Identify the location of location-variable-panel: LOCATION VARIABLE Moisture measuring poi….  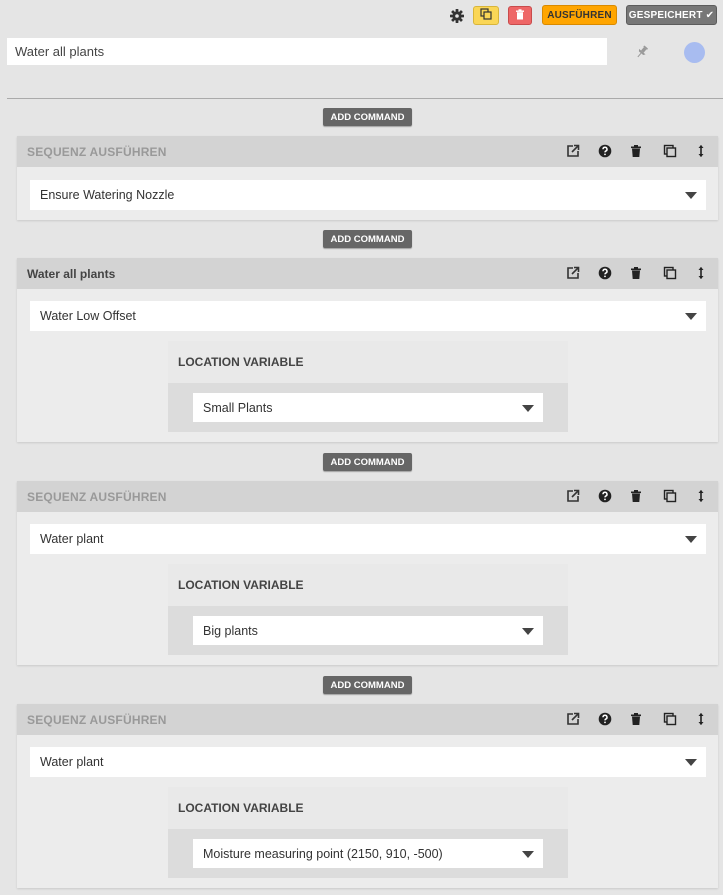
(368, 832).